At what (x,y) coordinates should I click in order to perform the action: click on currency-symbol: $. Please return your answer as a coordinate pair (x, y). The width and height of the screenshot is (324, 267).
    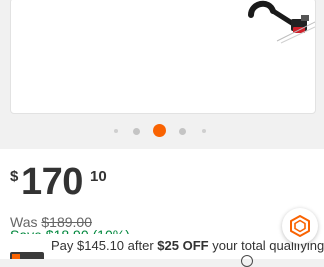
    Looking at the image, I should click on (14, 176).